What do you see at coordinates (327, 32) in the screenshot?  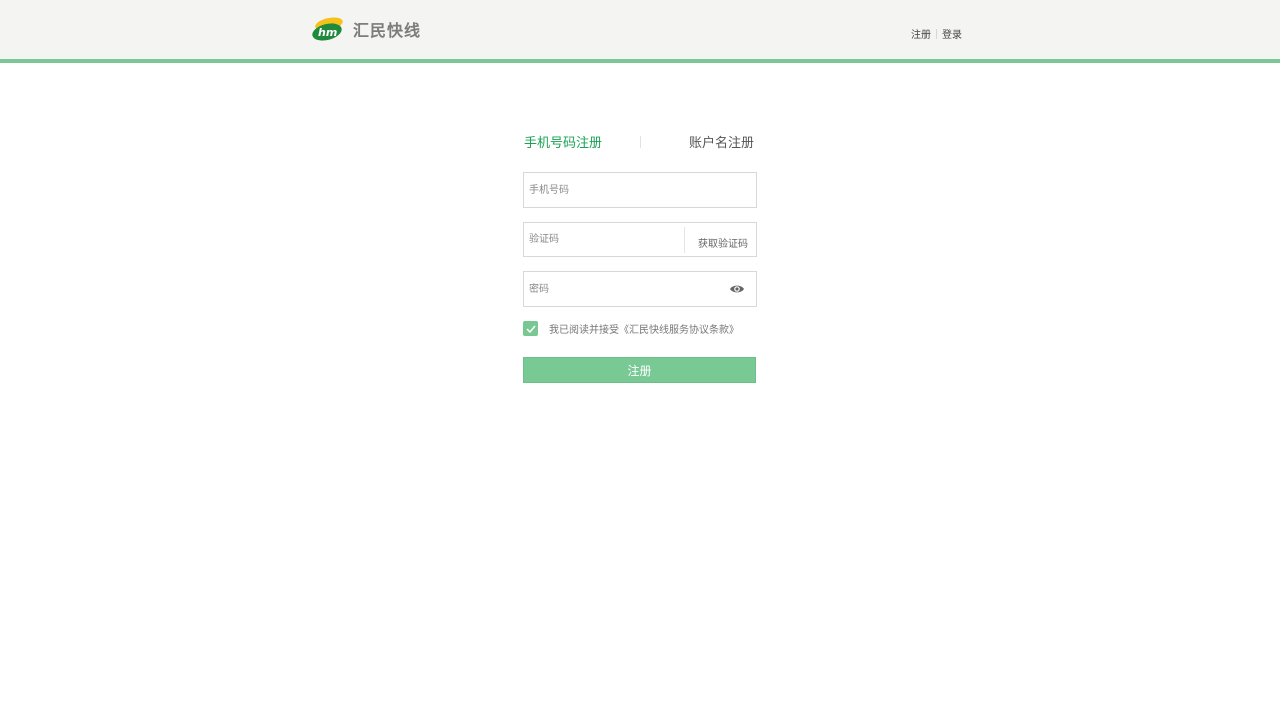 I see `svg-text: hm` at bounding box center [327, 32].